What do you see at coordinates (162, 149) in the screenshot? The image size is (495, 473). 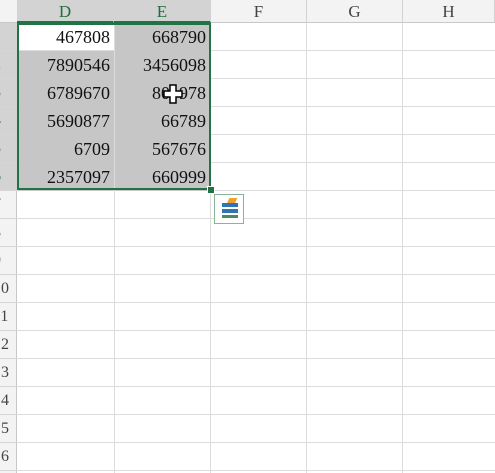 I see `cell-e5: 567676` at bounding box center [162, 149].